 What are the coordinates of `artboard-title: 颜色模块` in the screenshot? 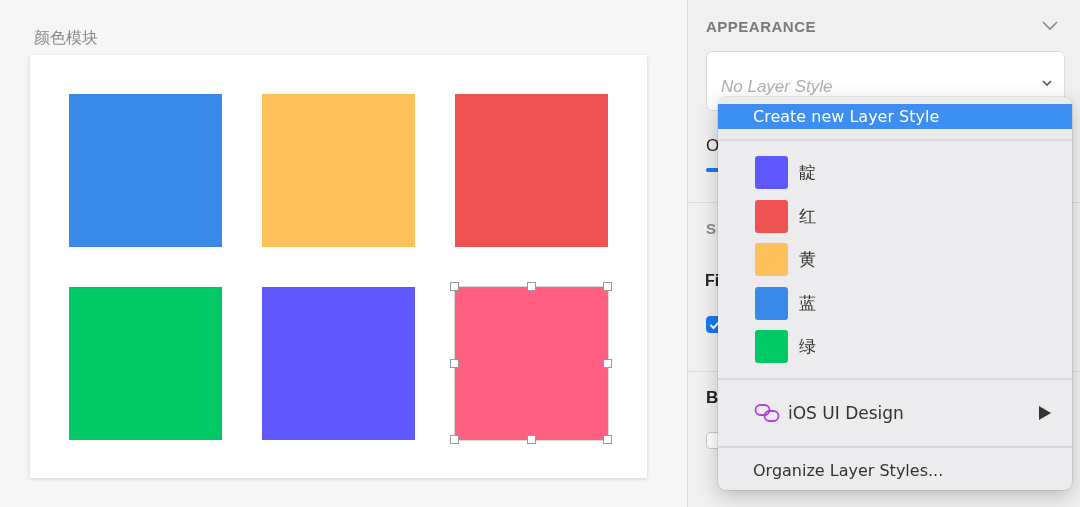 It's located at (66, 38).